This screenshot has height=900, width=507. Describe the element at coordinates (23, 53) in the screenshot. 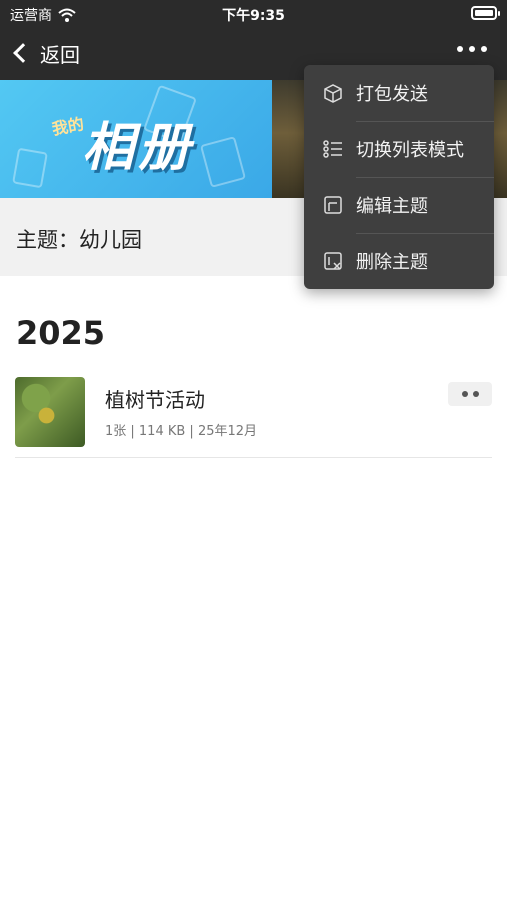

I see `chevron-left-icon` at that location.